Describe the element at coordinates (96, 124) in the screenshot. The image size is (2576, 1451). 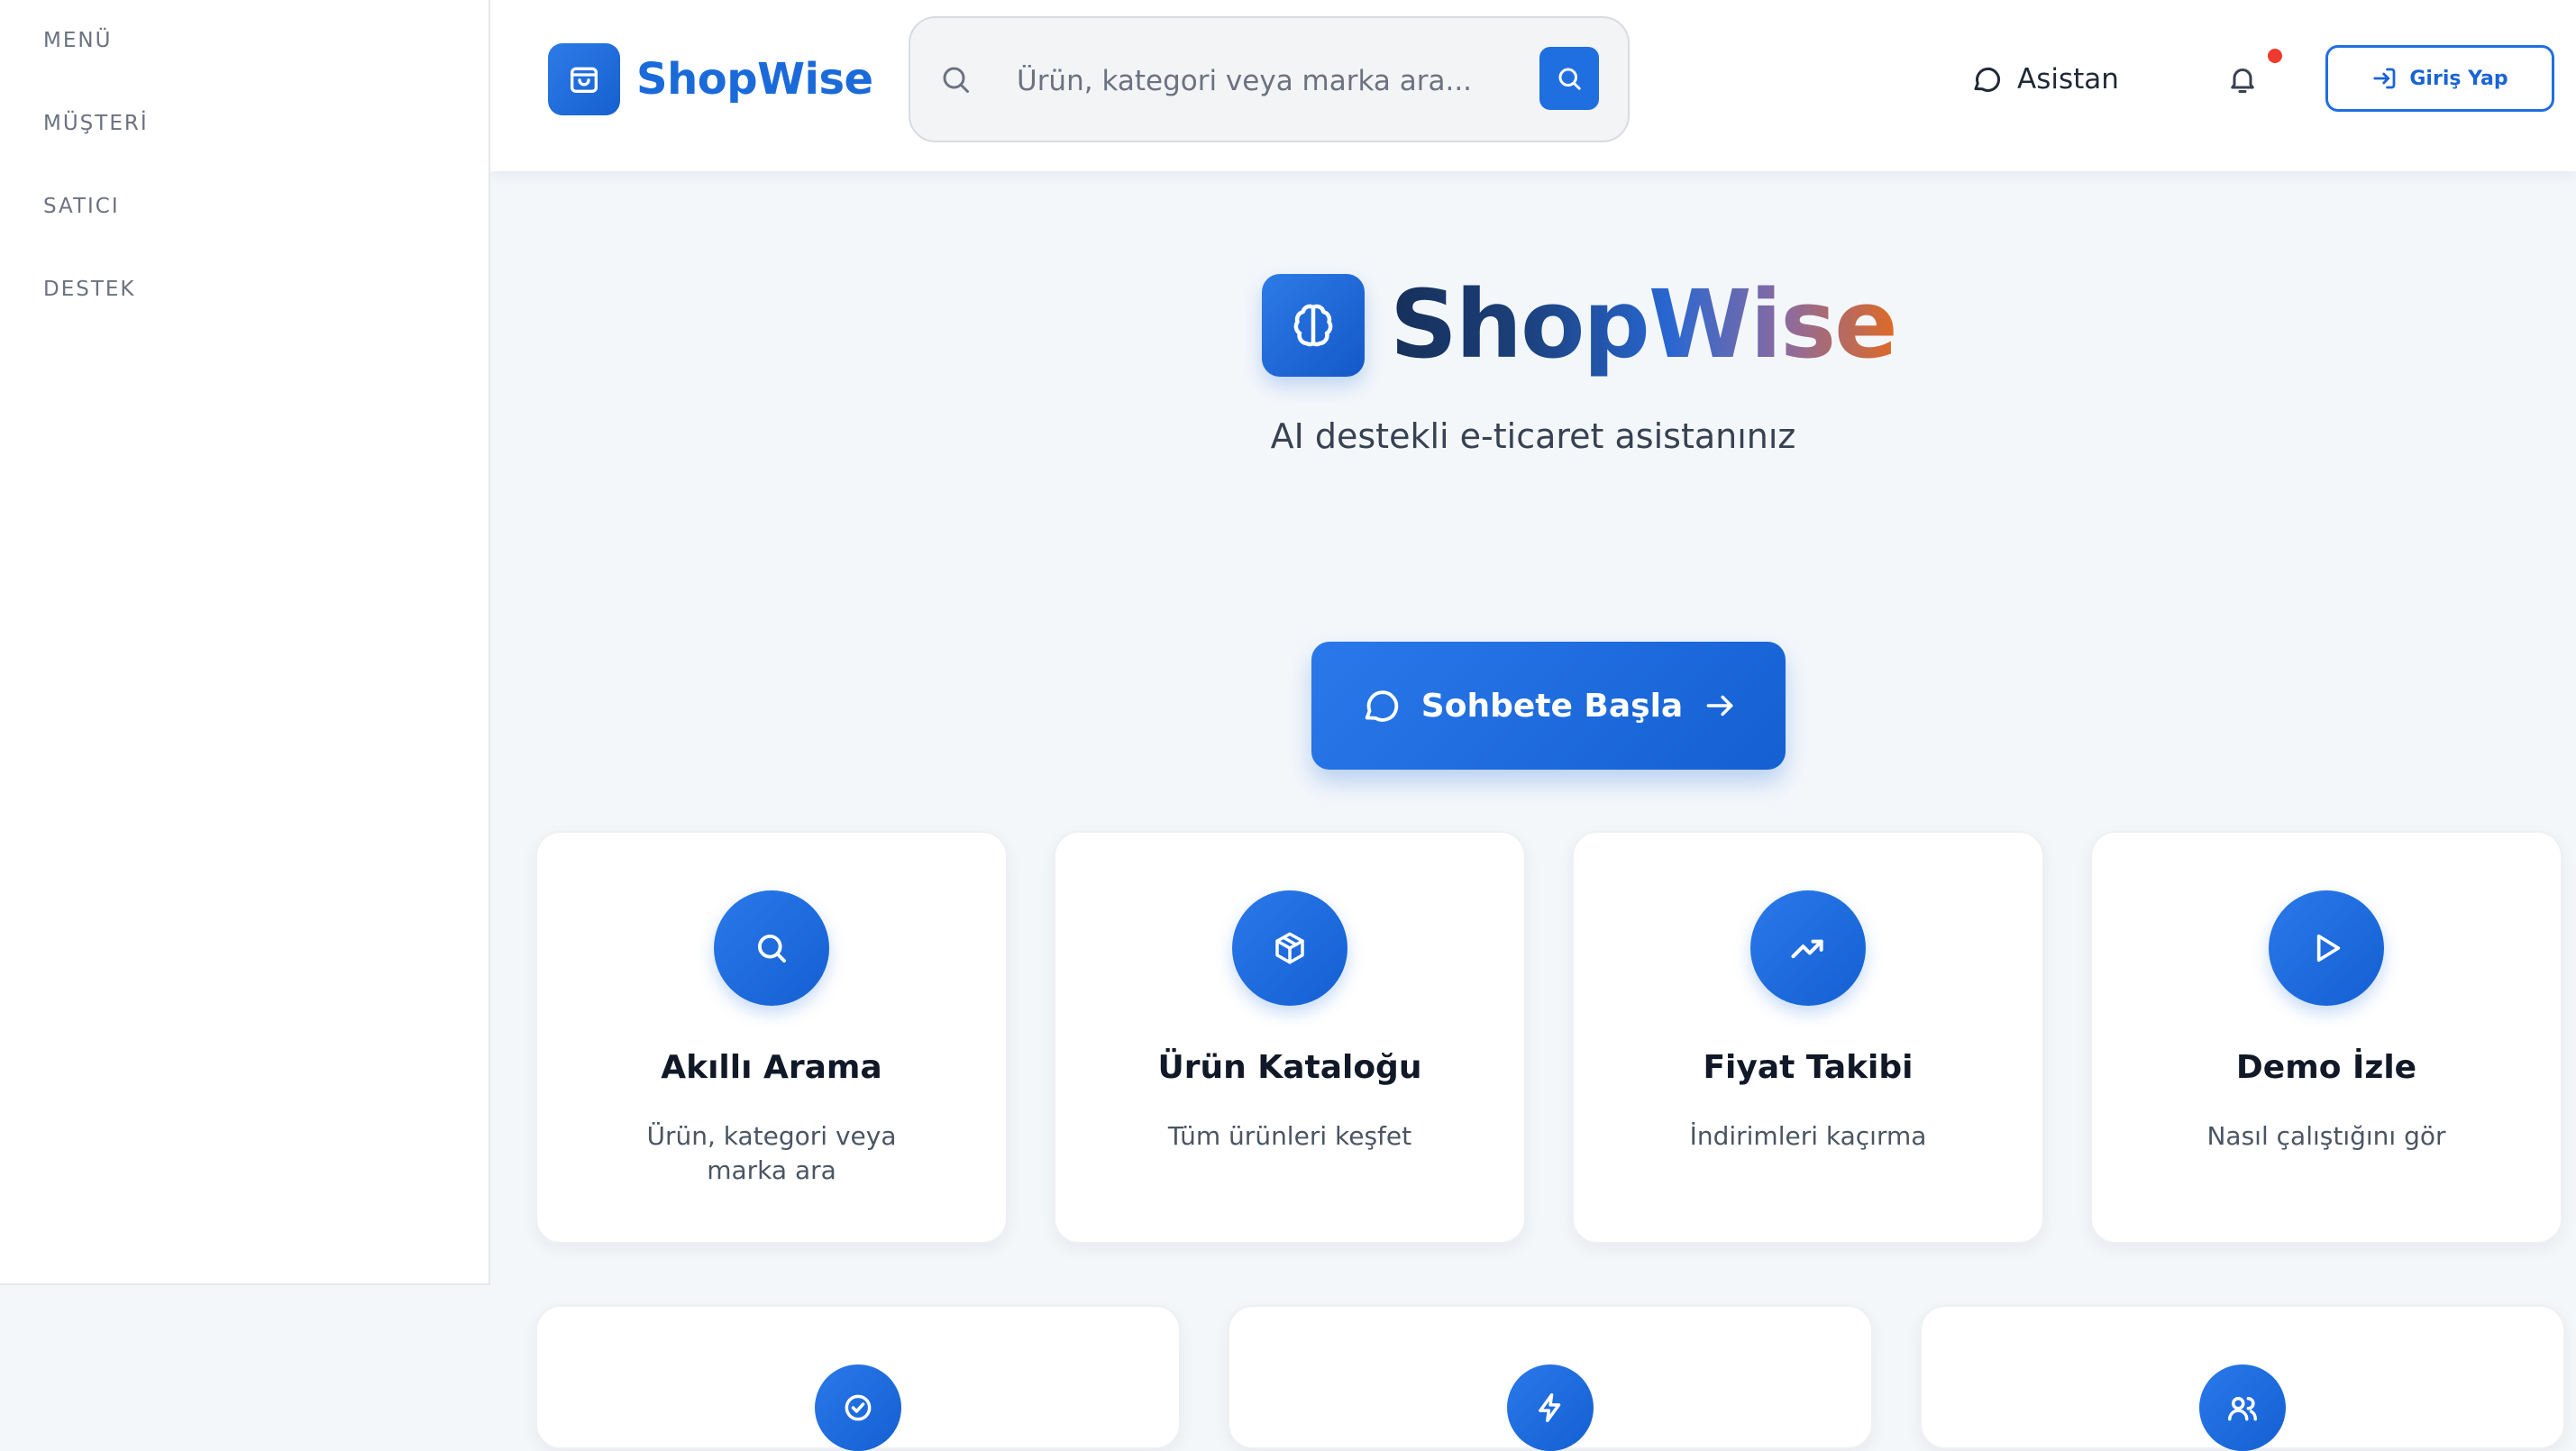
I see `sidebar-item-musteri: MÜŞTERİ` at that location.